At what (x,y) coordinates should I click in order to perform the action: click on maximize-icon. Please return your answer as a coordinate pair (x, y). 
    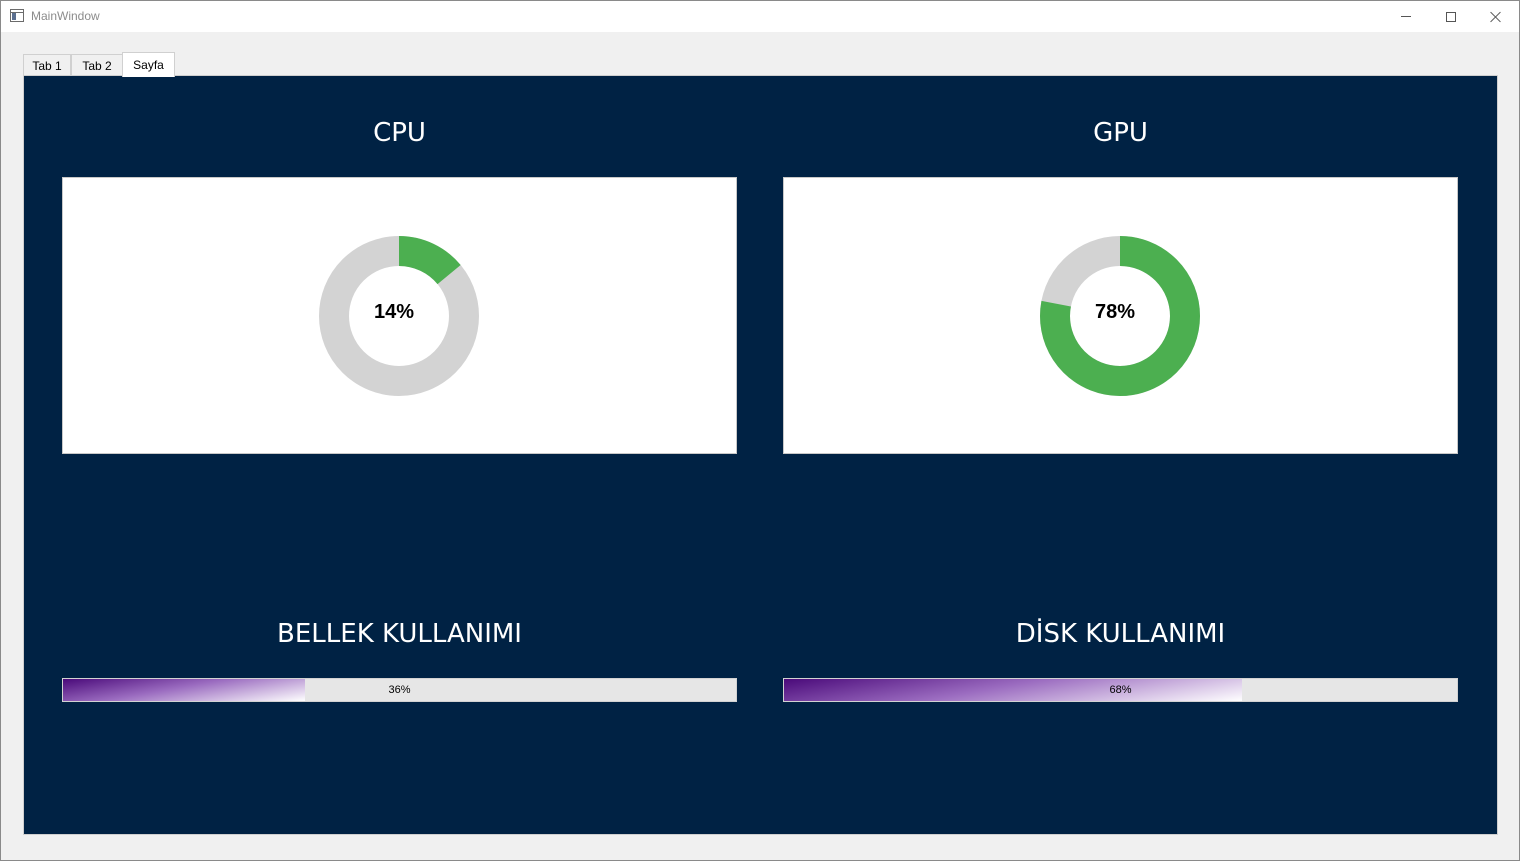
    Looking at the image, I should click on (1451, 16).